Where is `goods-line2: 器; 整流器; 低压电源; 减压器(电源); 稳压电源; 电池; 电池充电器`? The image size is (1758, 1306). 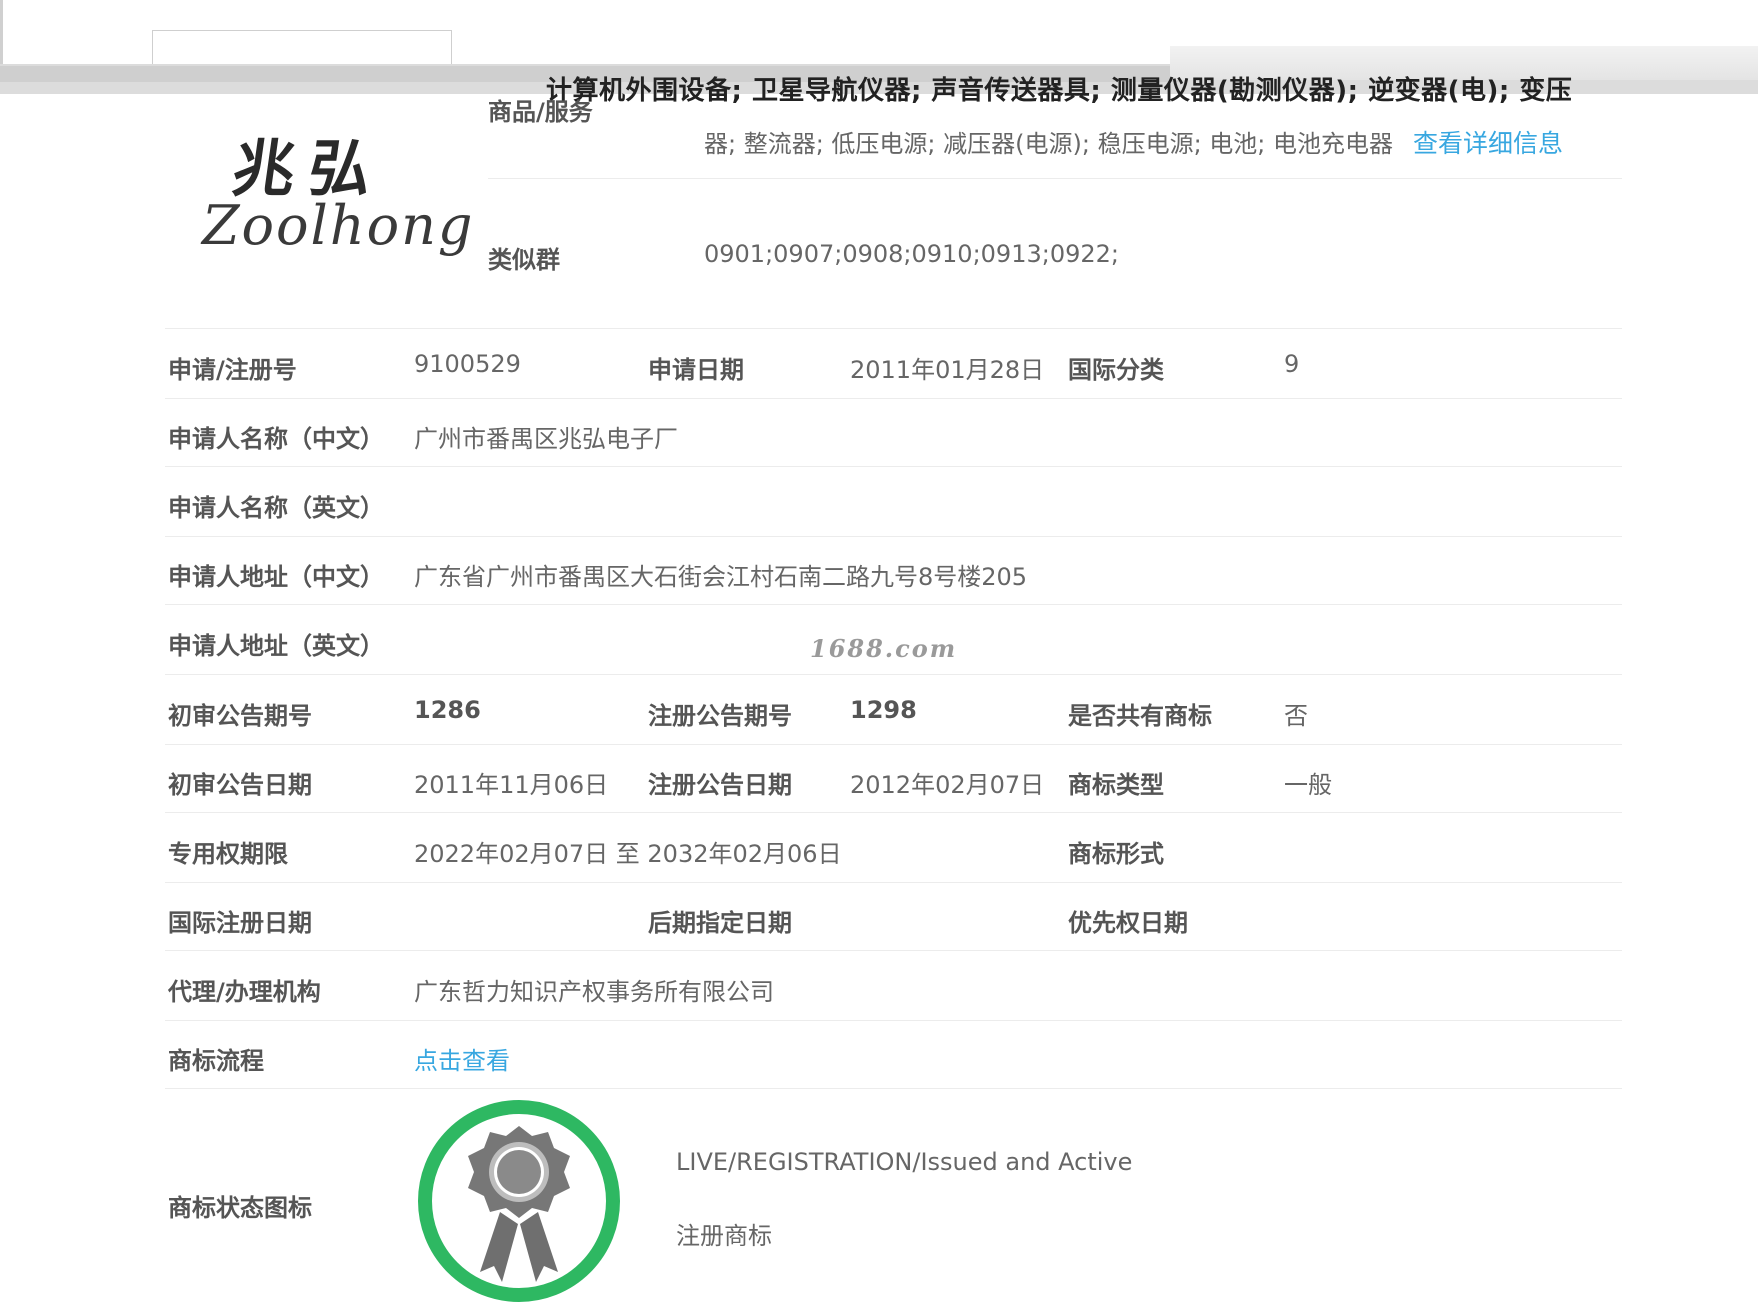
goods-line2: 器; 整流器; 低压电源; 减压器(电源); 稳压电源; 电池; 电池充电器 is located at coordinates (1049, 144).